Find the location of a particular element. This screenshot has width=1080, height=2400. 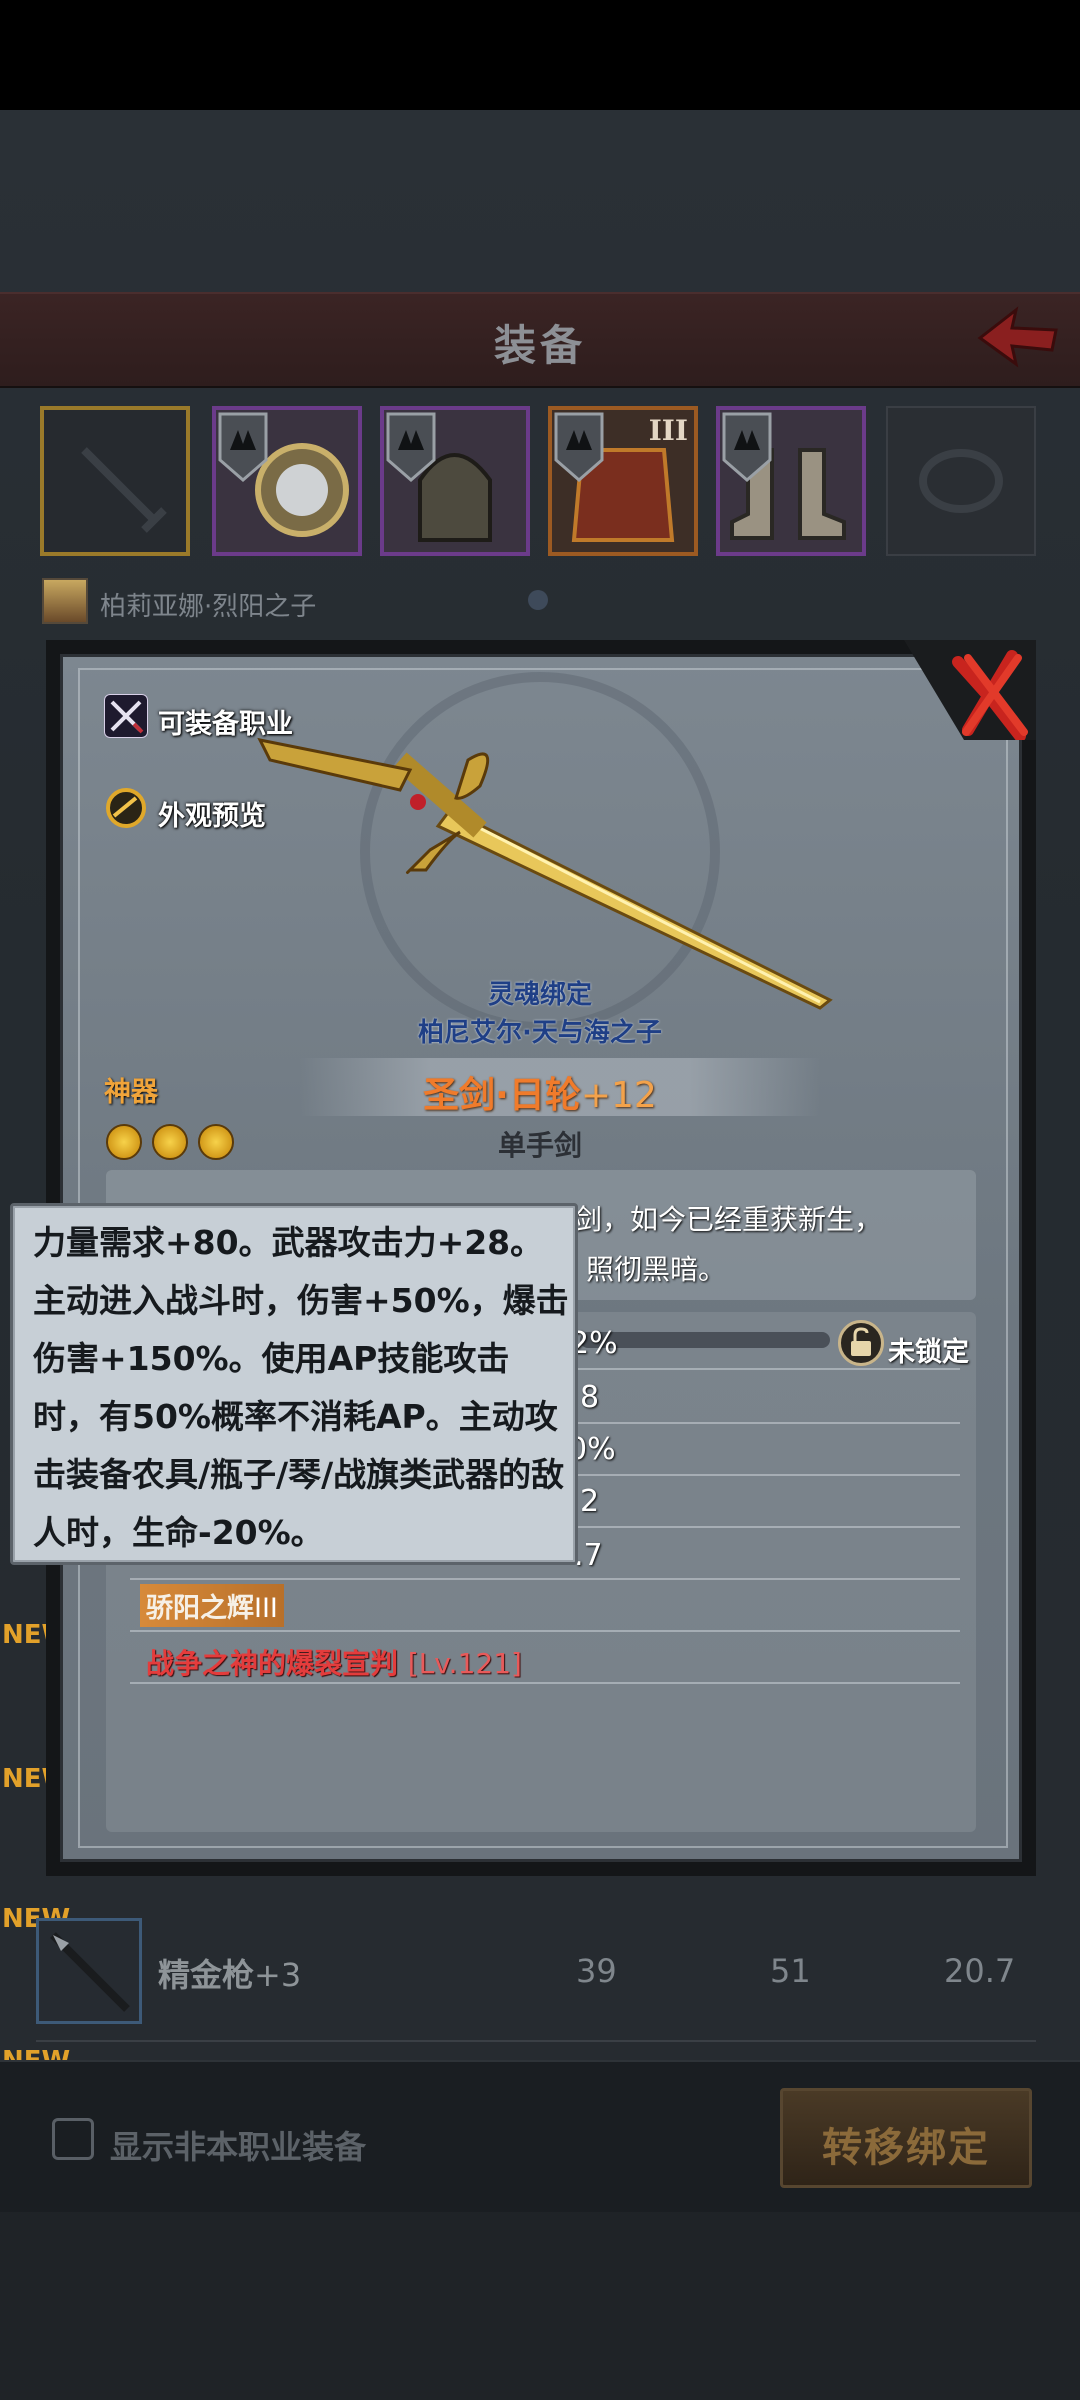

enchant-level: III is located at coordinates (266, 1608).